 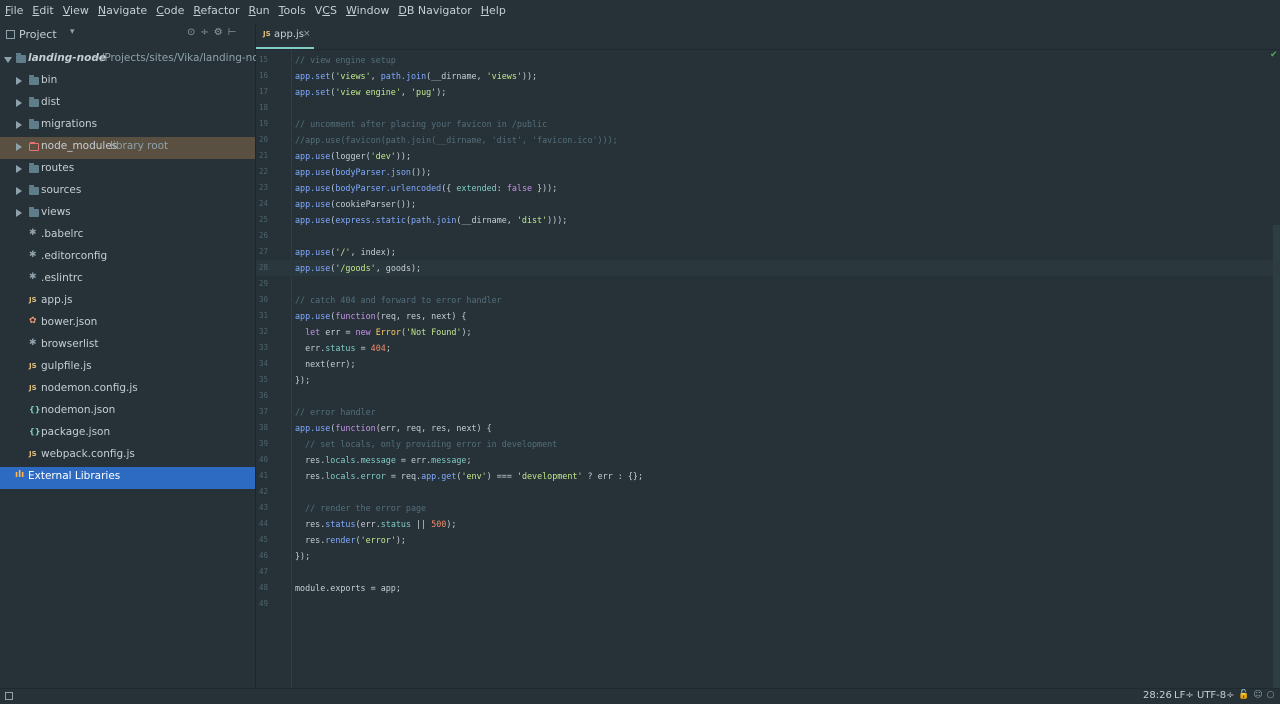 What do you see at coordinates (1259, 695) in the screenshot?
I see `inspector-icon: ☺` at bounding box center [1259, 695].